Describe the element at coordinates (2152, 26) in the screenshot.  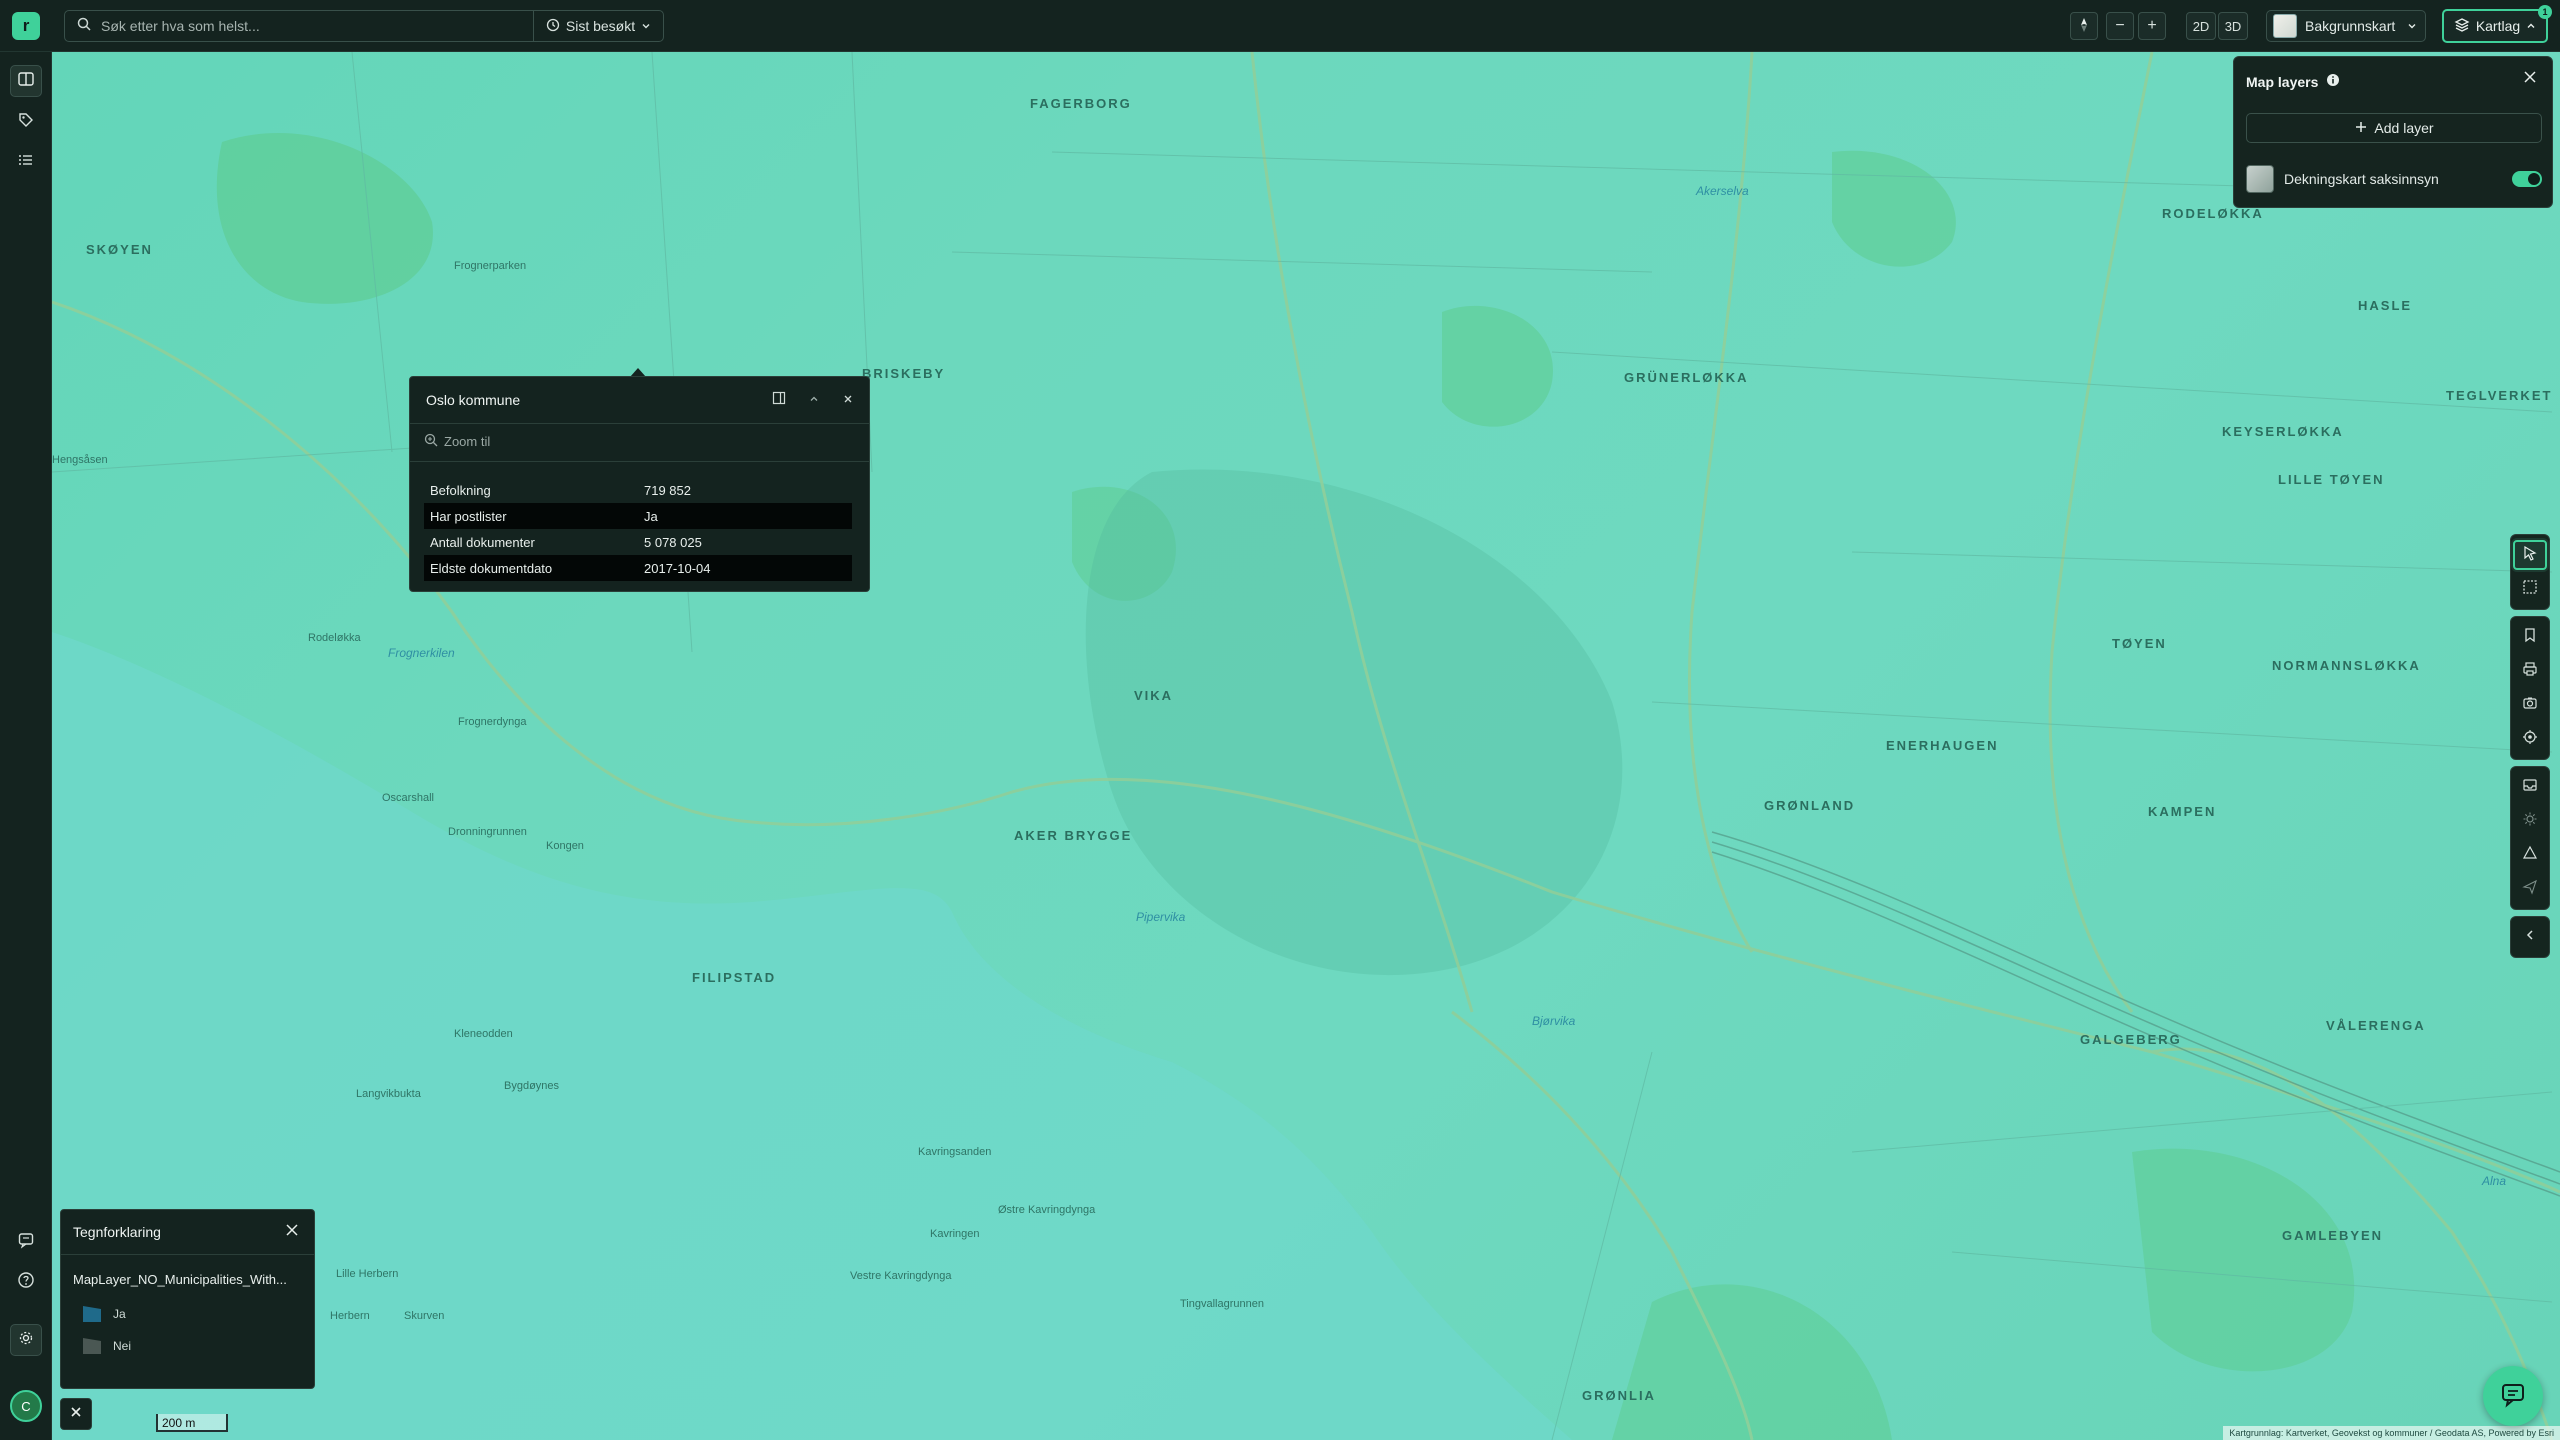
I see `zoom-in-button: +` at that location.